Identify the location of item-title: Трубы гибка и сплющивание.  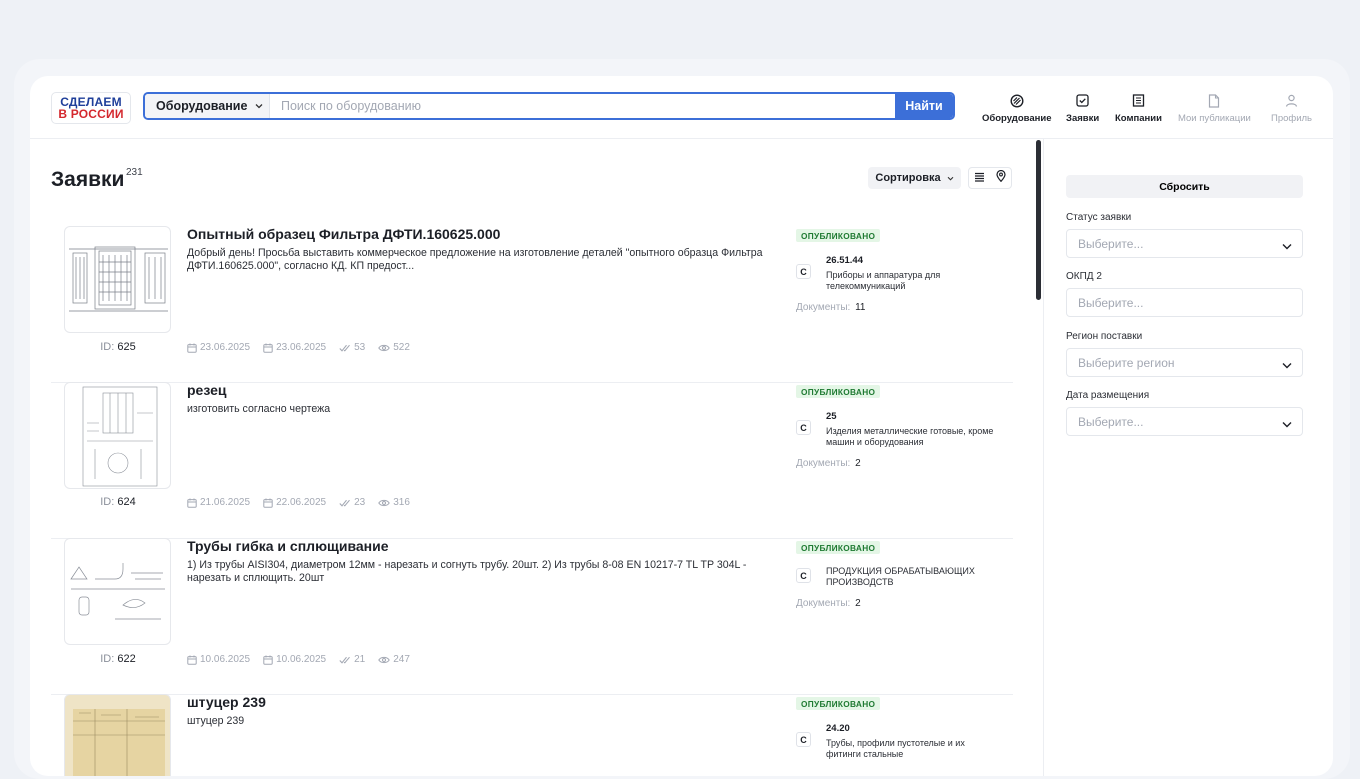
(288, 546).